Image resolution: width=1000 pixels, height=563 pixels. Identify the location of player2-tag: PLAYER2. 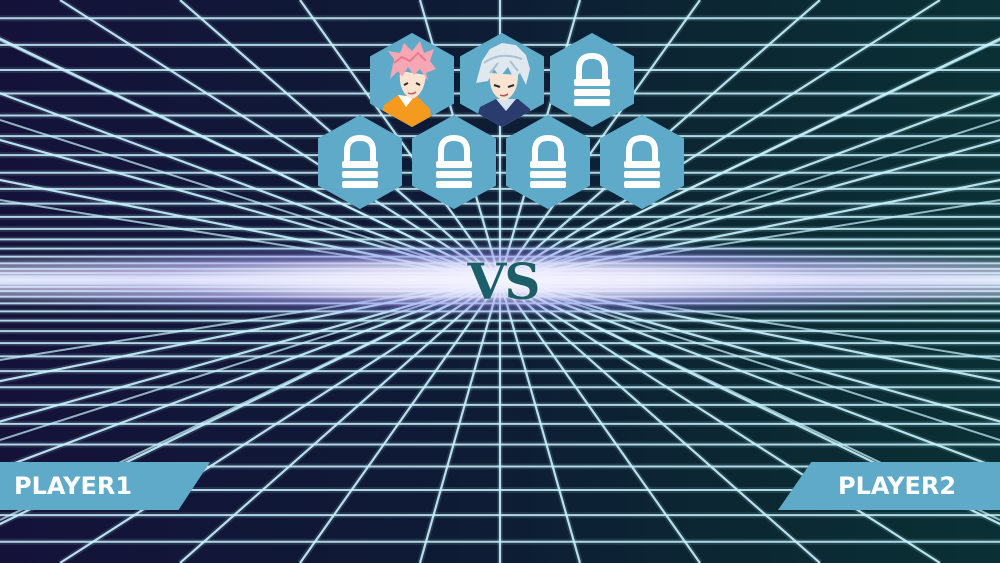
(889, 486).